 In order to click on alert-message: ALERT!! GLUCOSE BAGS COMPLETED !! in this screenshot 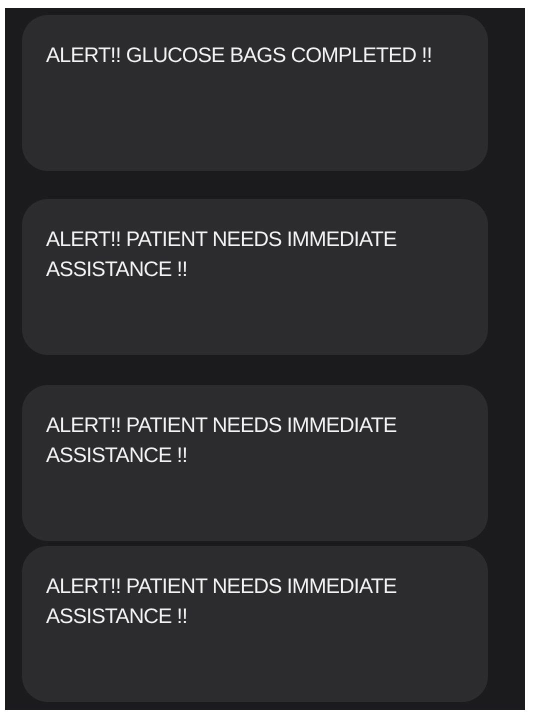, I will do `click(239, 56)`.